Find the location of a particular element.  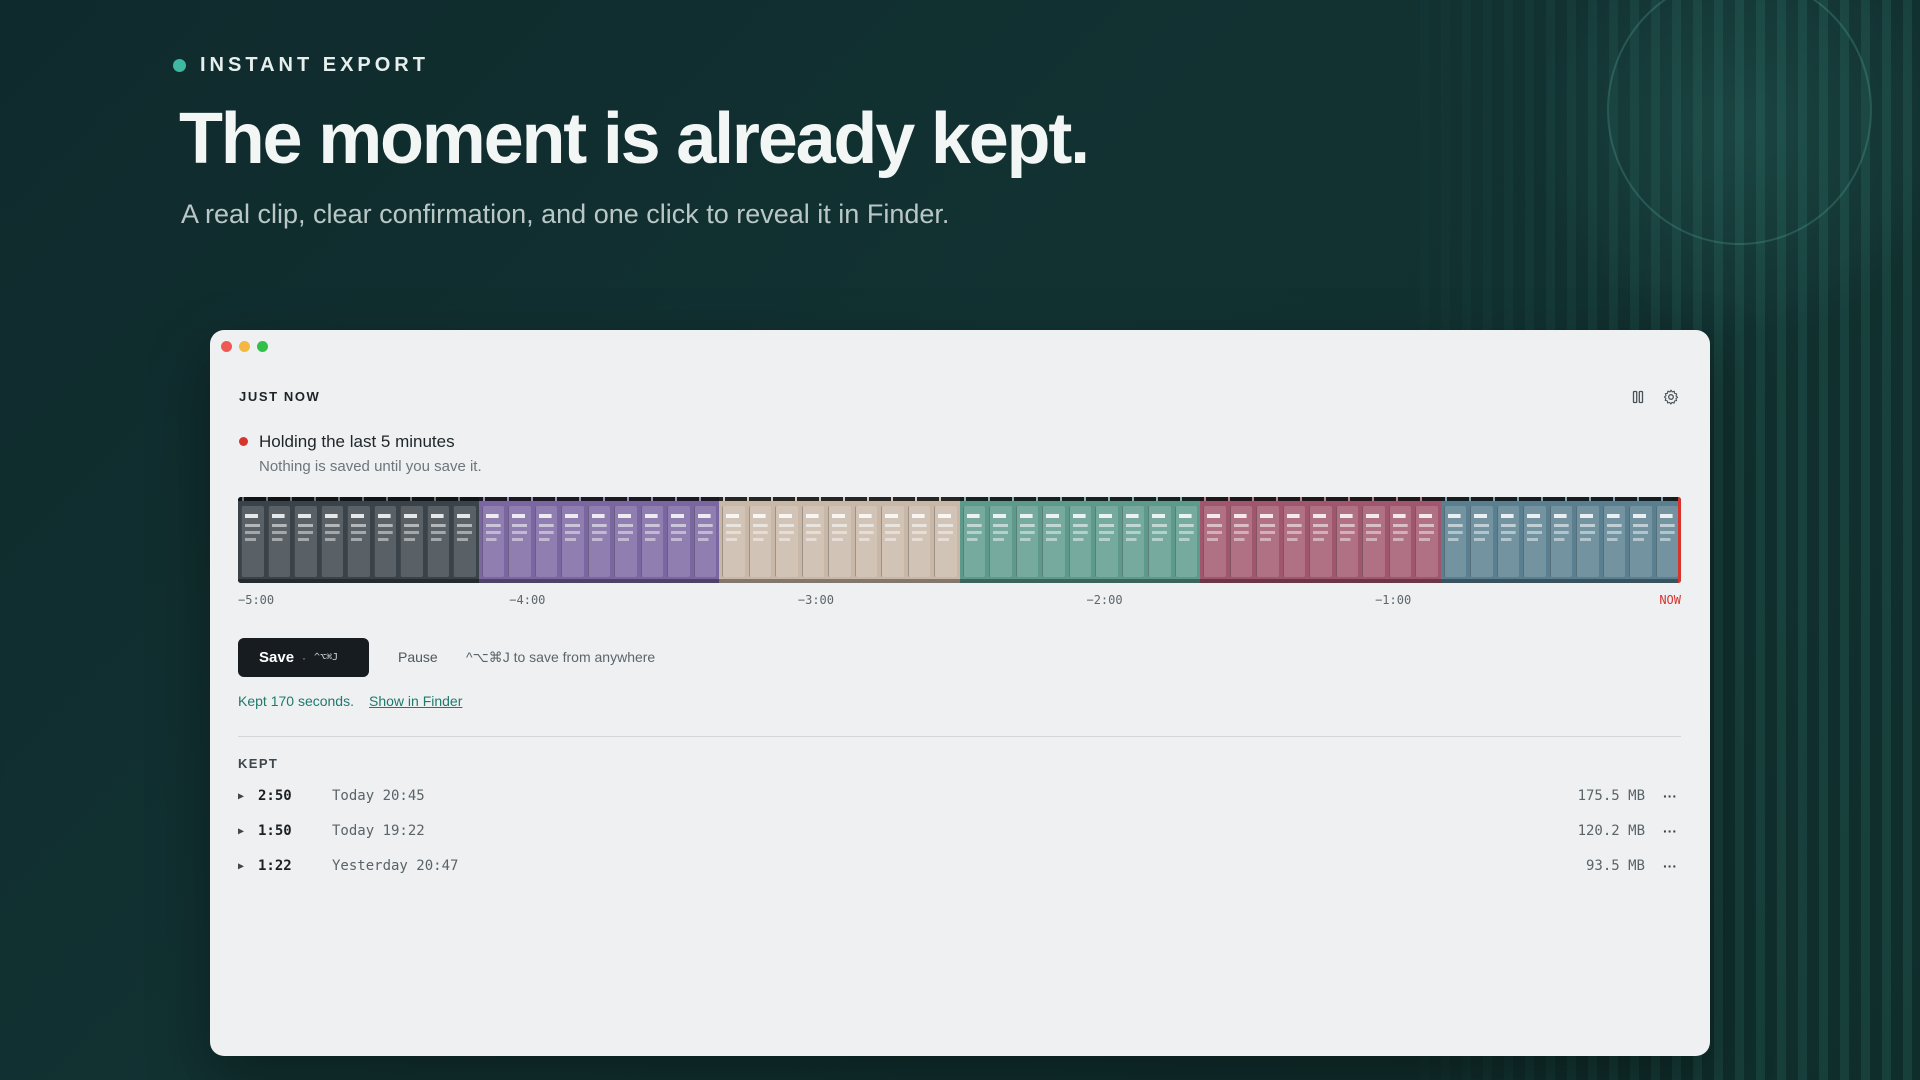

save-button: Save · ^⌥⌘J is located at coordinates (303, 657).